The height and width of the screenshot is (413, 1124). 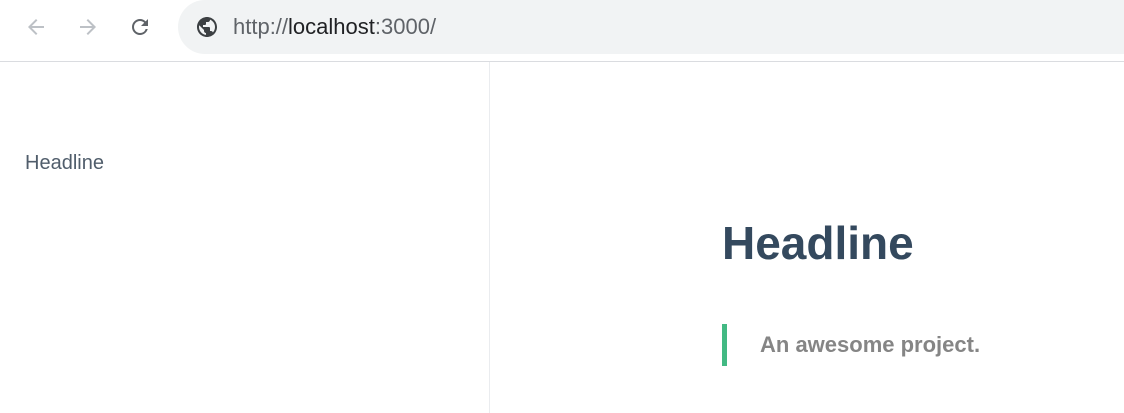 I want to click on reload-icon, so click(x=140, y=27).